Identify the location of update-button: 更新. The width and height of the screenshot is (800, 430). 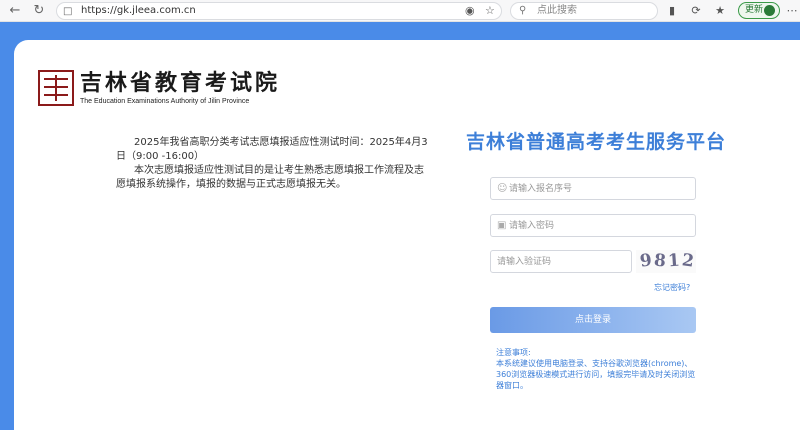
(759, 10).